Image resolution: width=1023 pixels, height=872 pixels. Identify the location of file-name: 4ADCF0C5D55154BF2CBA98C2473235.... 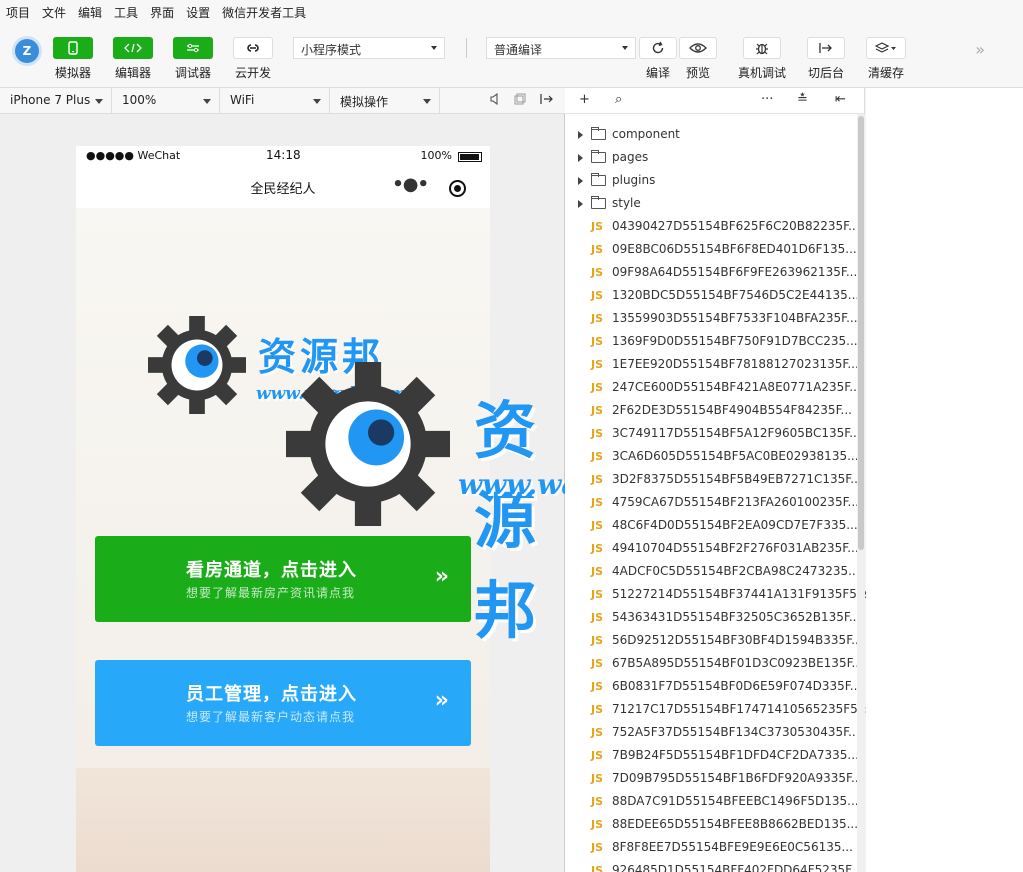
(736, 571).